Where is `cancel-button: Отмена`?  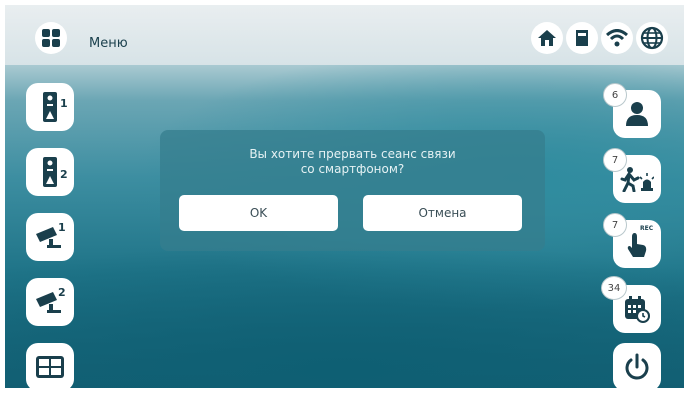 cancel-button: Отмена is located at coordinates (442, 213).